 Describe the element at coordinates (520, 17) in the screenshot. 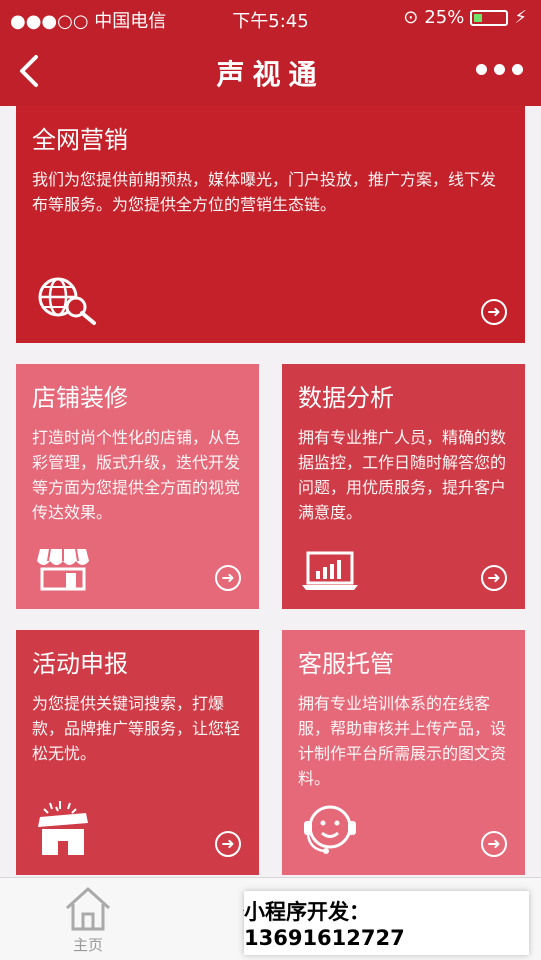

I see `charging-icon: ⚡` at that location.